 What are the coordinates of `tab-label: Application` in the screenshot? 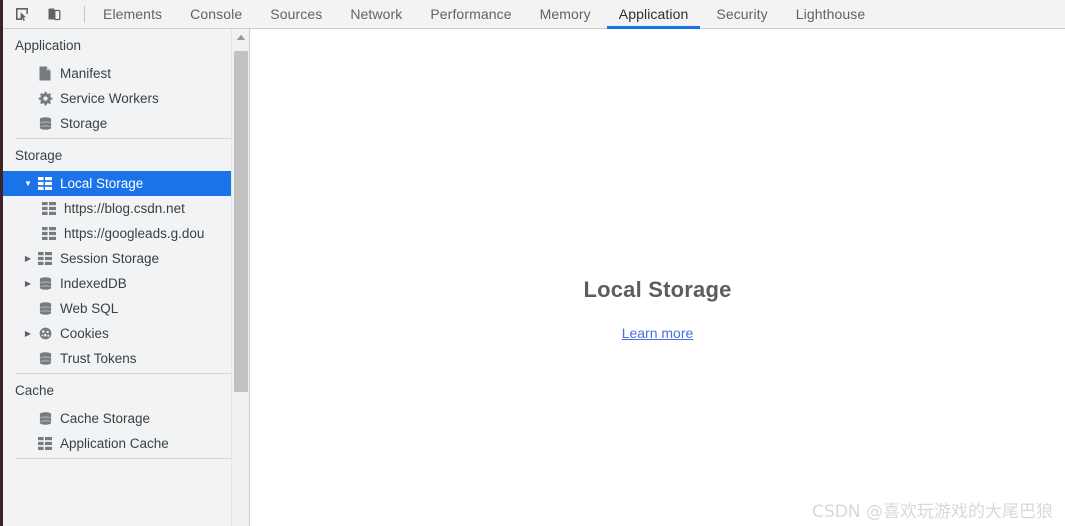 It's located at (653, 14).